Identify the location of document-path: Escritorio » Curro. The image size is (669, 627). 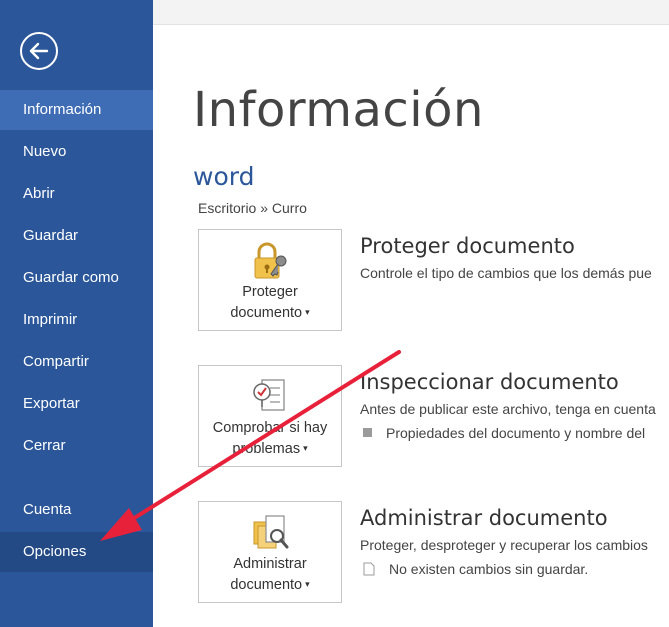
(252, 208).